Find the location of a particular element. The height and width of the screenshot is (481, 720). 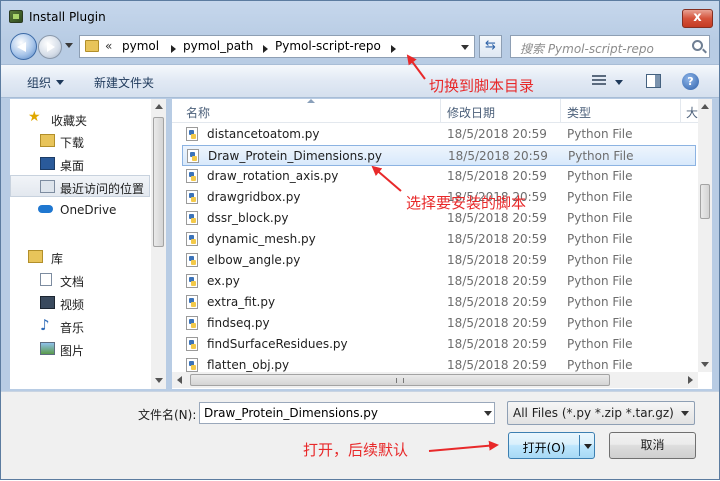

scroll-right-icon is located at coordinates (690, 380).